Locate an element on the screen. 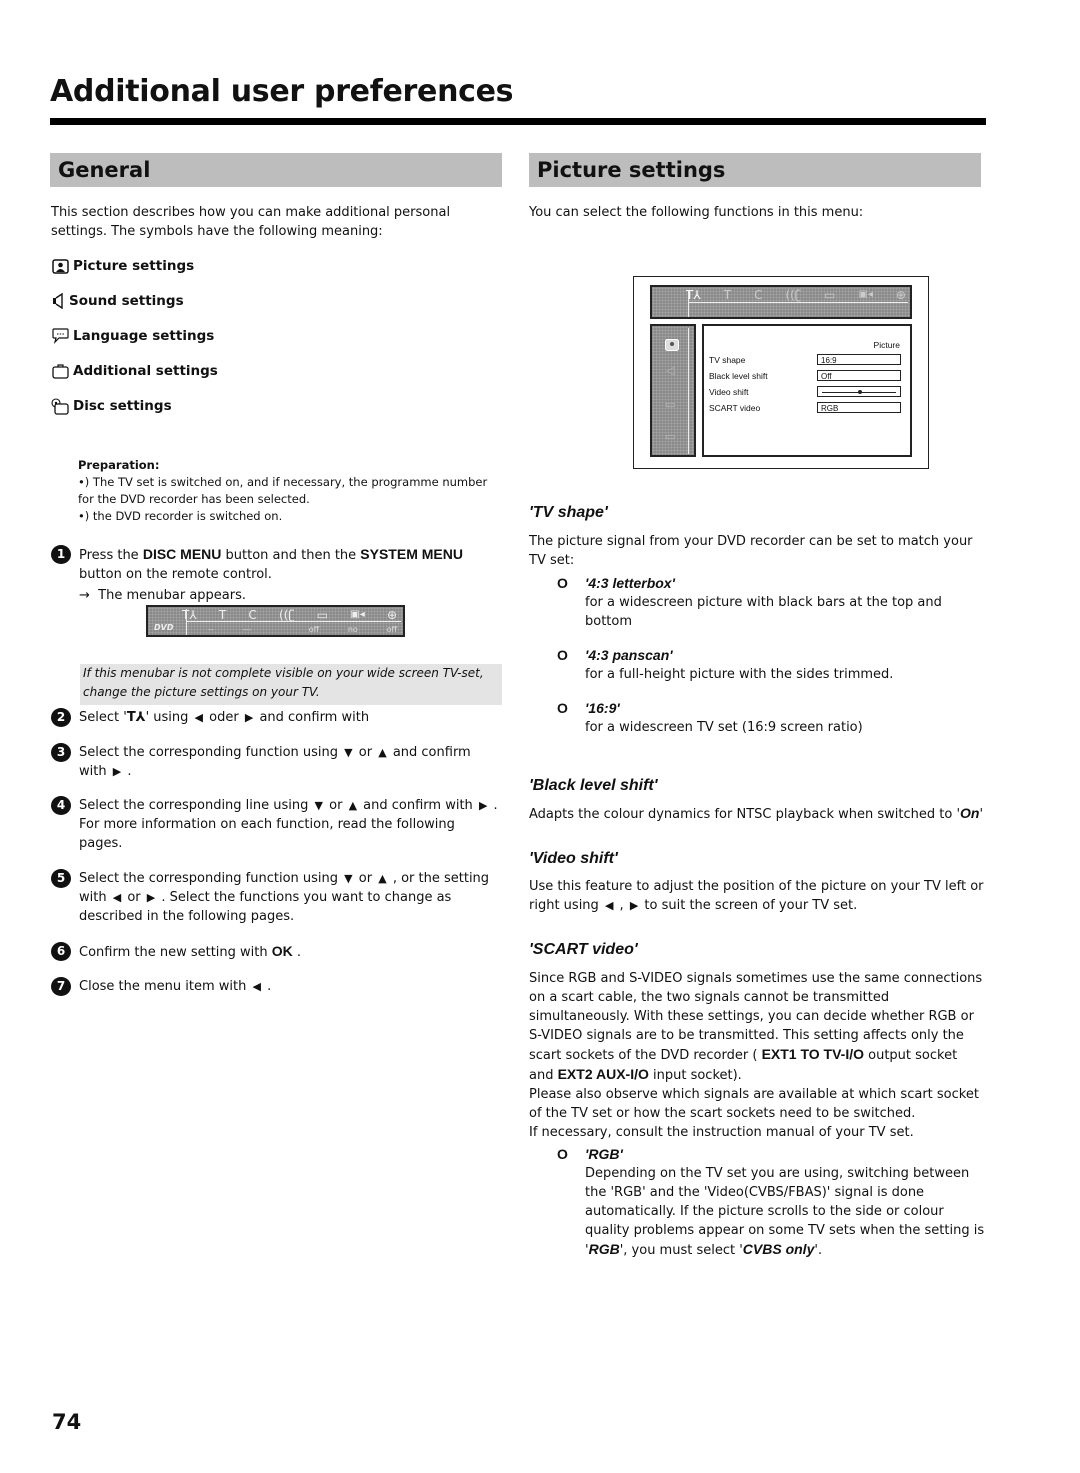 The width and height of the screenshot is (1080, 1473). osd-scart-value: RGB is located at coordinates (859, 407).